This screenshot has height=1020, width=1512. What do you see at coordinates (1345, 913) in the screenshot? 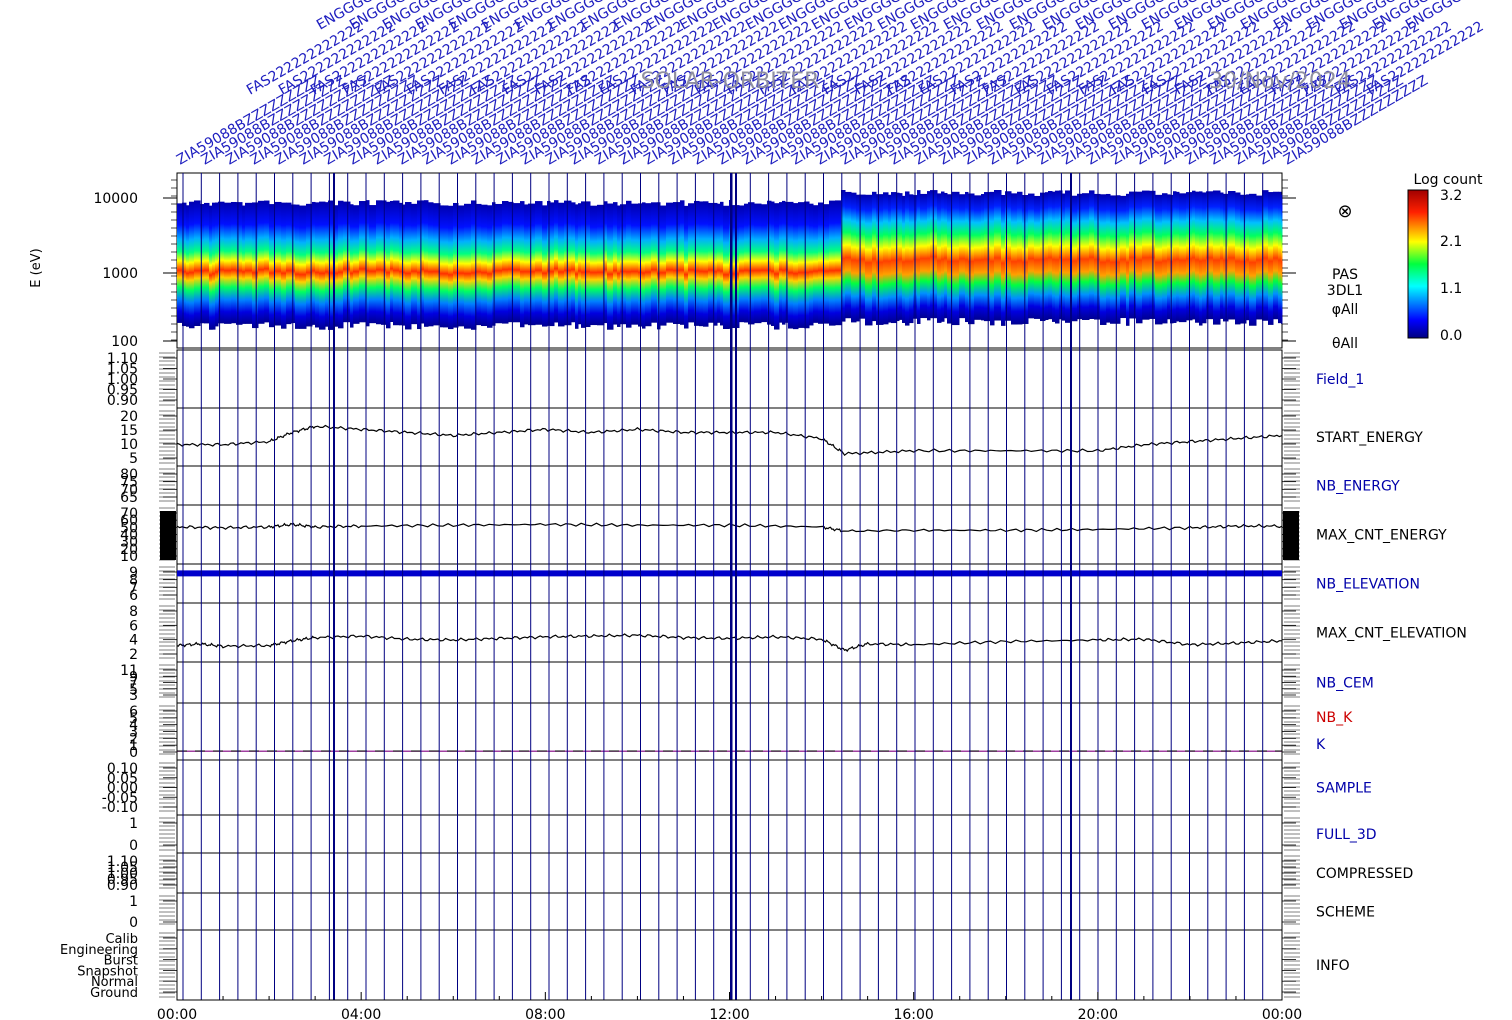
I see `panel-label: SCHEME` at bounding box center [1345, 913].